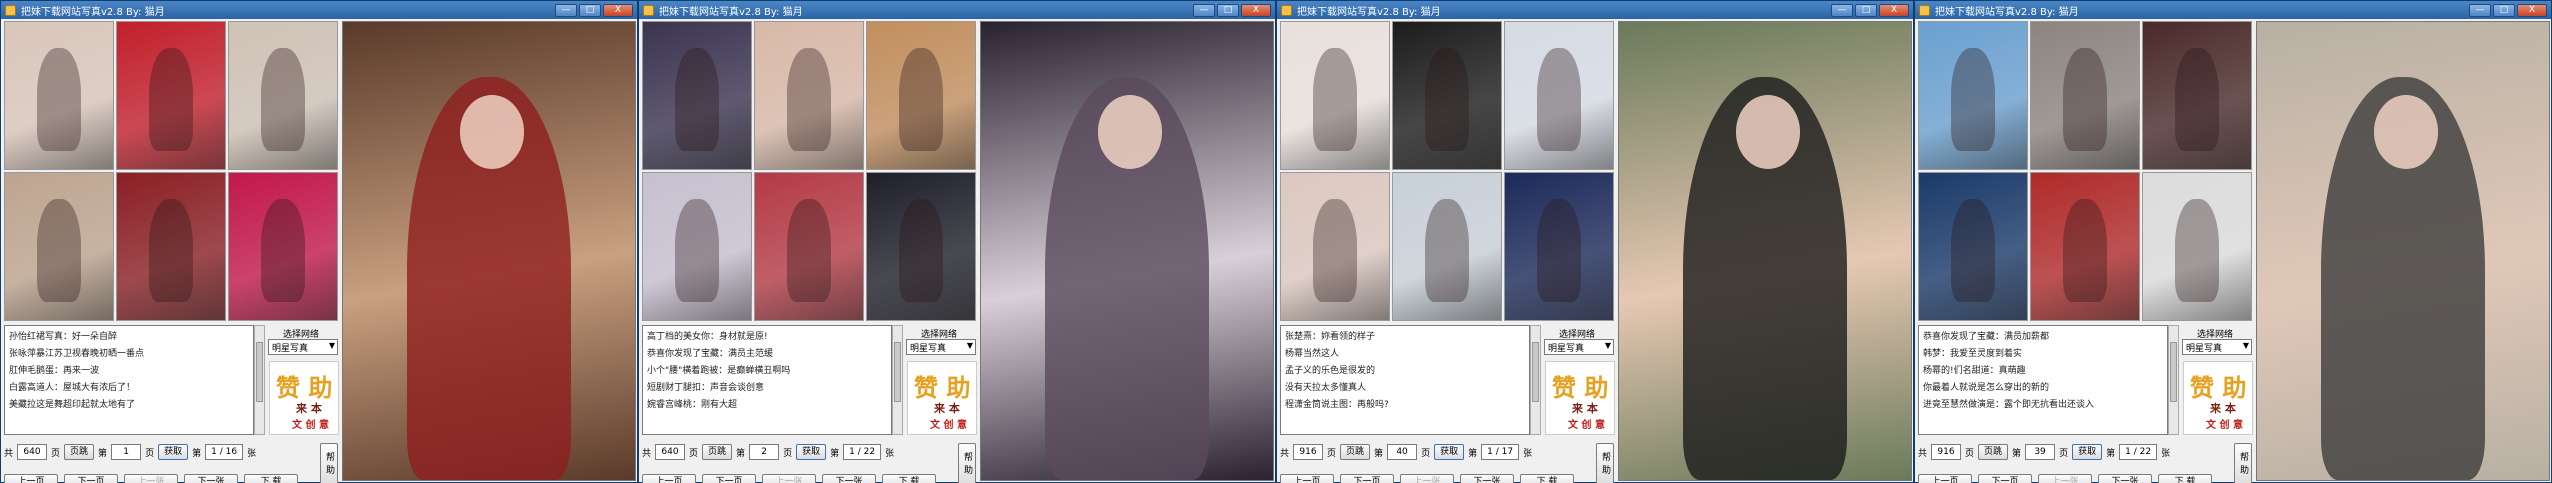  I want to click on page-input: 40, so click(1402, 452).